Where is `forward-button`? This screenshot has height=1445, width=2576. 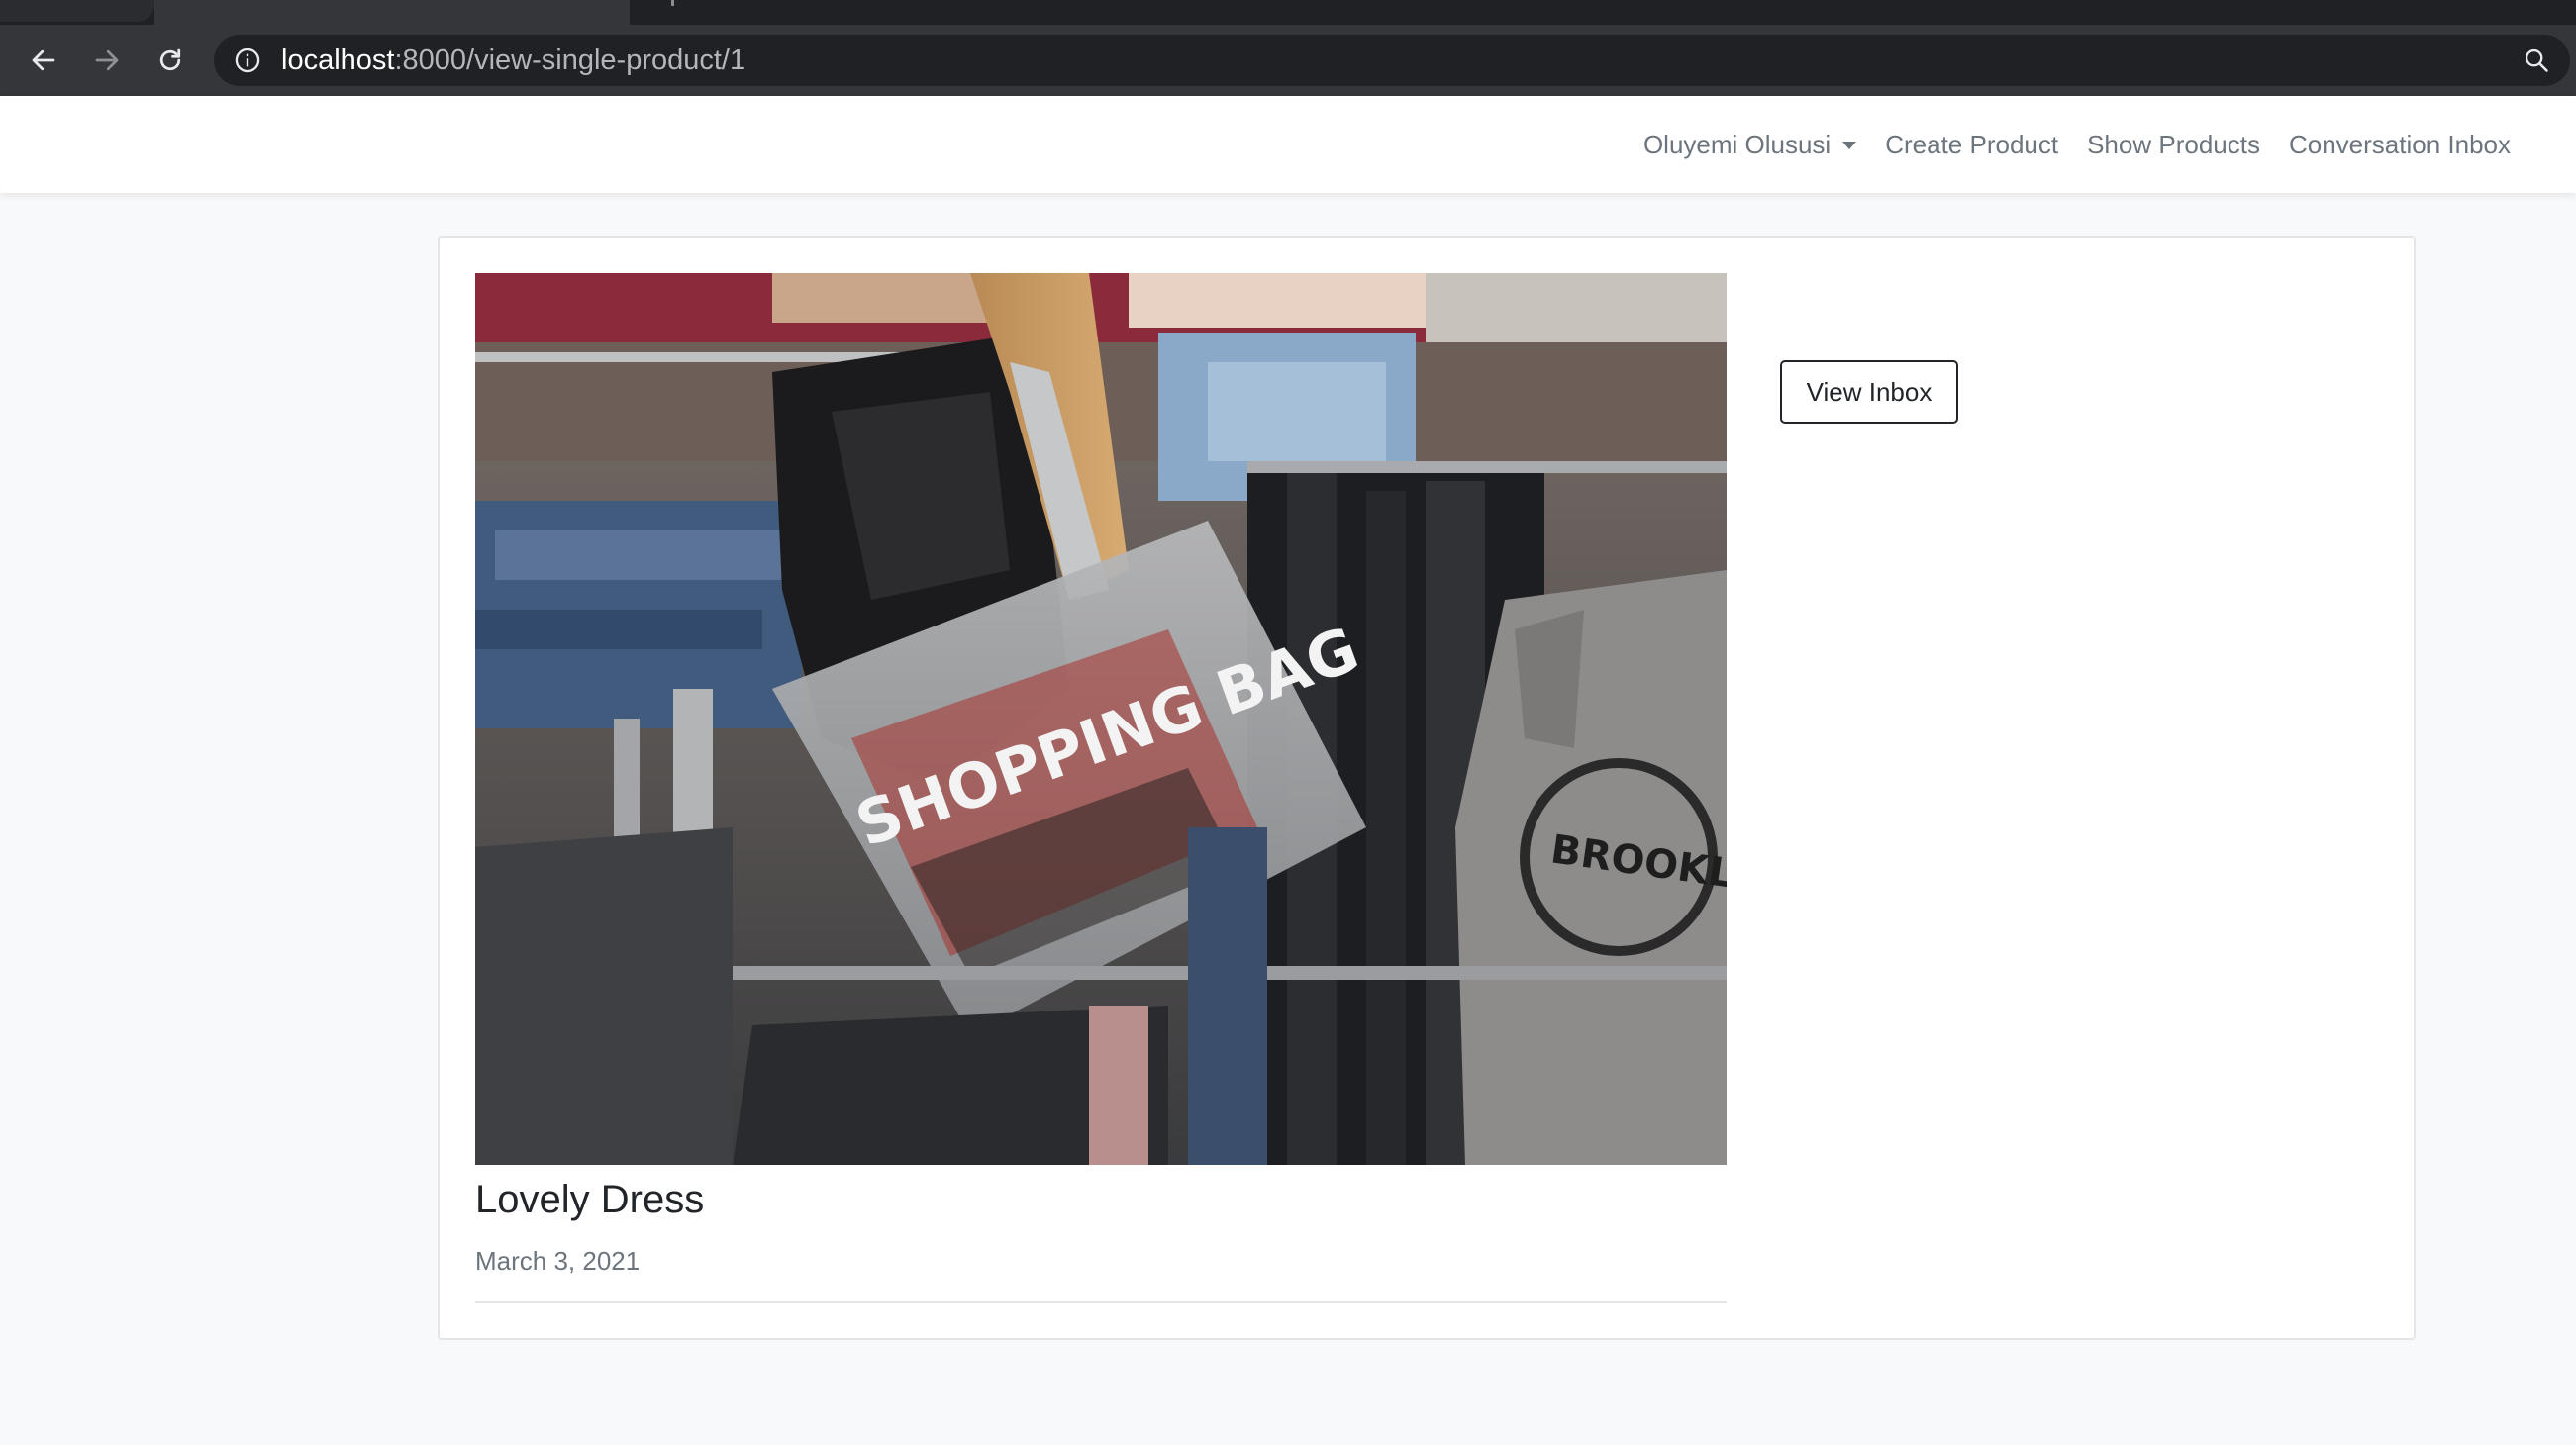
forward-button is located at coordinates (107, 60).